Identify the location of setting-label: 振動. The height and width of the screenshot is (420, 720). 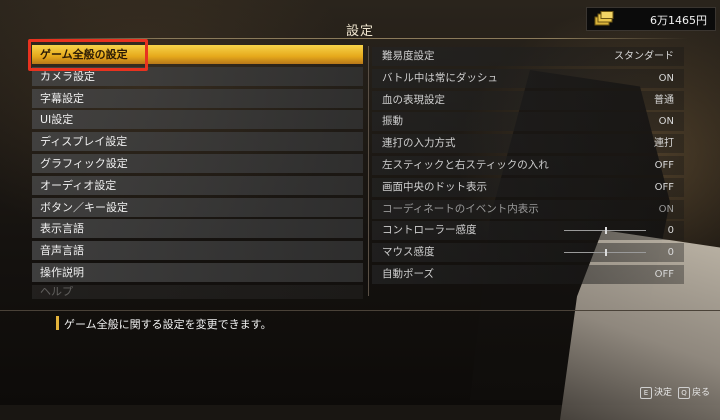
(392, 121).